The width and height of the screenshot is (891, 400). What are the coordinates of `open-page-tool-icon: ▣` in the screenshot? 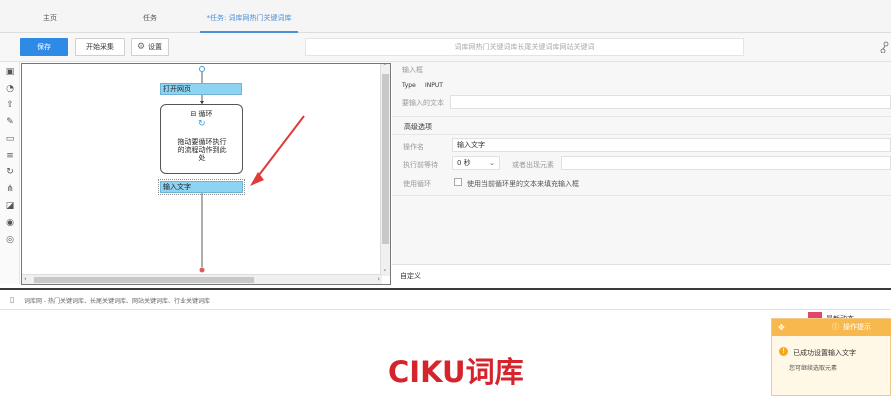 It's located at (10, 72).